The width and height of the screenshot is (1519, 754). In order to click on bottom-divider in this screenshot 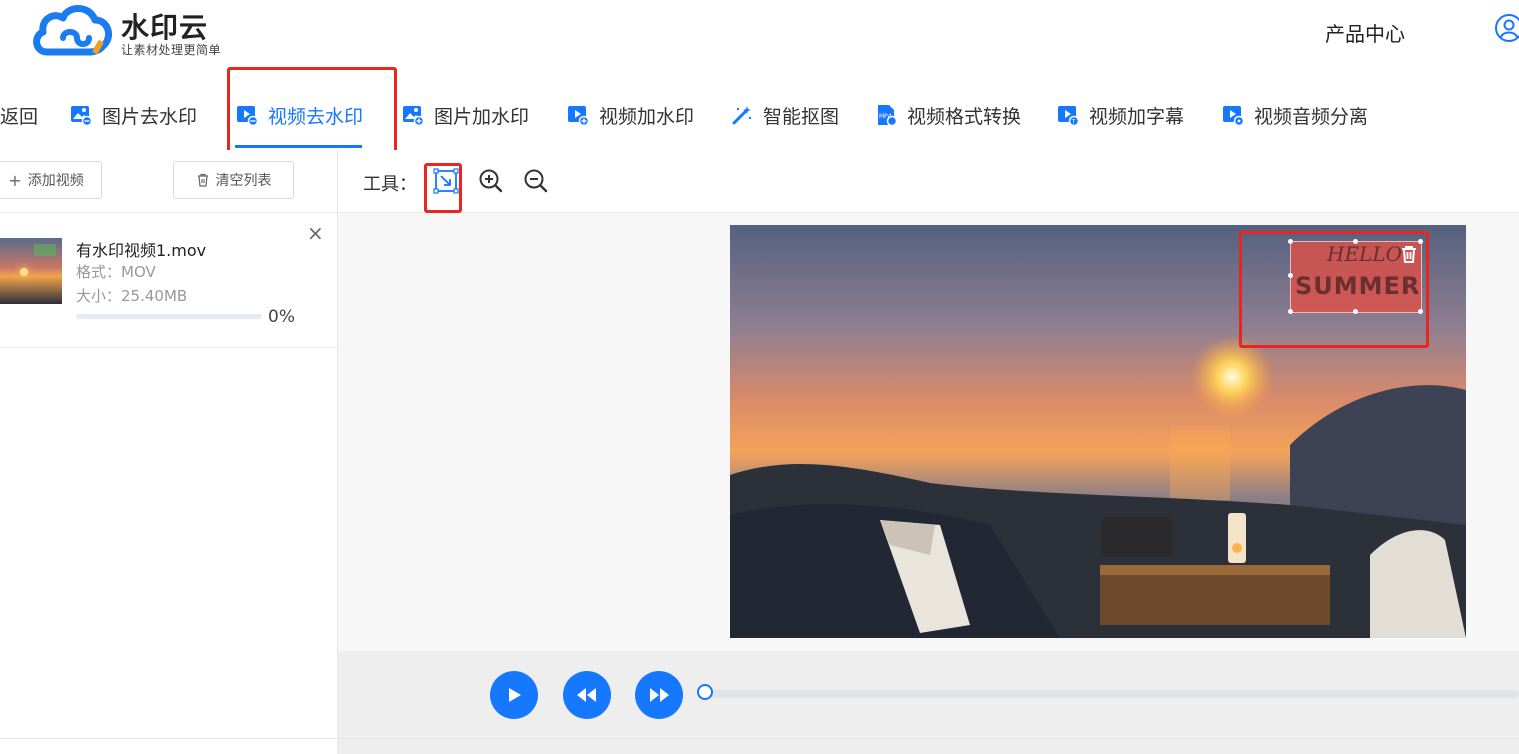, I will do `click(759, 738)`.